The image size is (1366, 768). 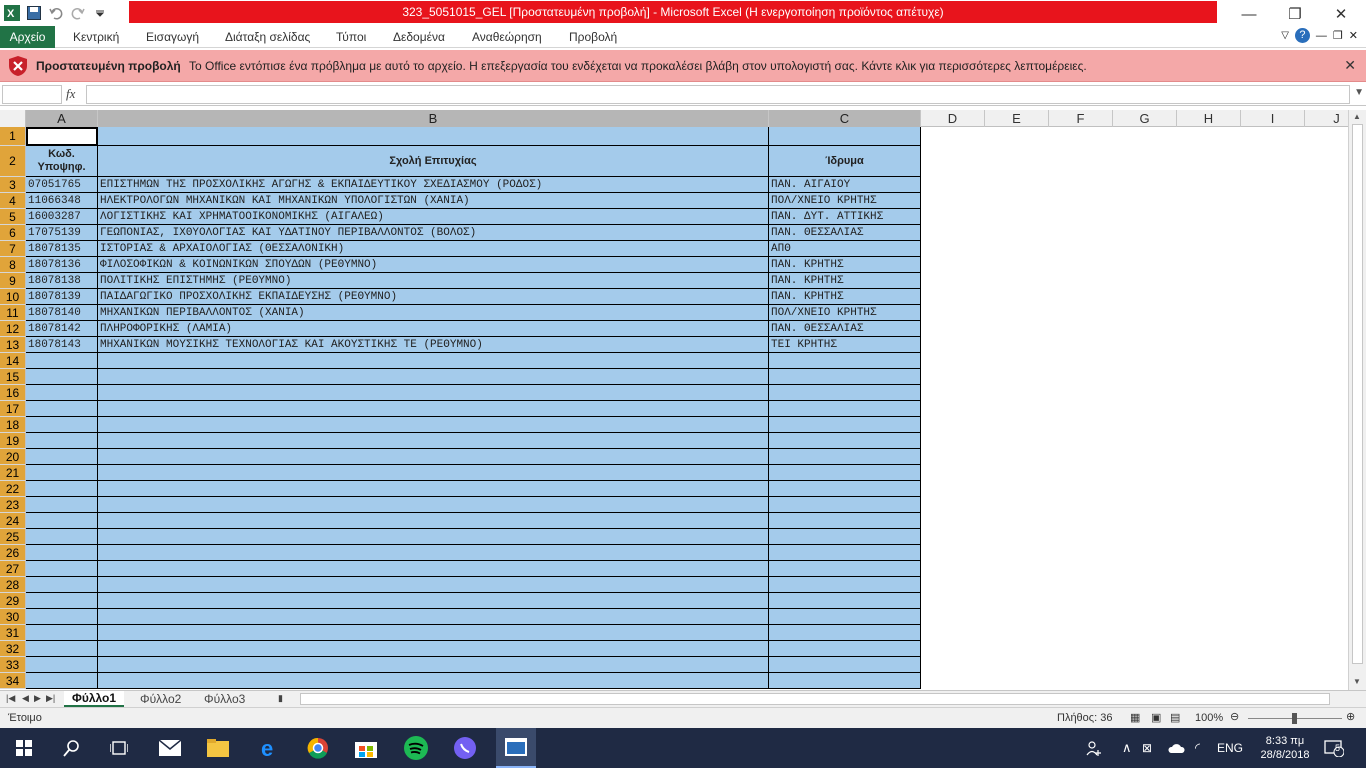 I want to click on col-header-b: B, so click(x=433, y=118).